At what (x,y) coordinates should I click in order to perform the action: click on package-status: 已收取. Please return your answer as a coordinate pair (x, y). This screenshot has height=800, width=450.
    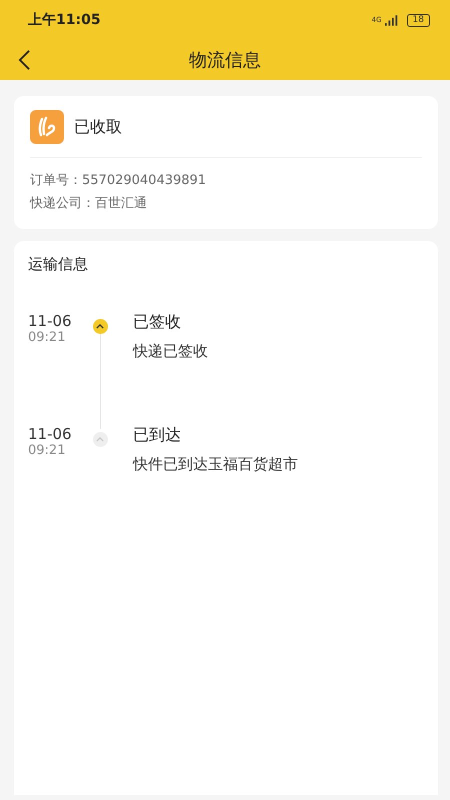
    Looking at the image, I should click on (98, 127).